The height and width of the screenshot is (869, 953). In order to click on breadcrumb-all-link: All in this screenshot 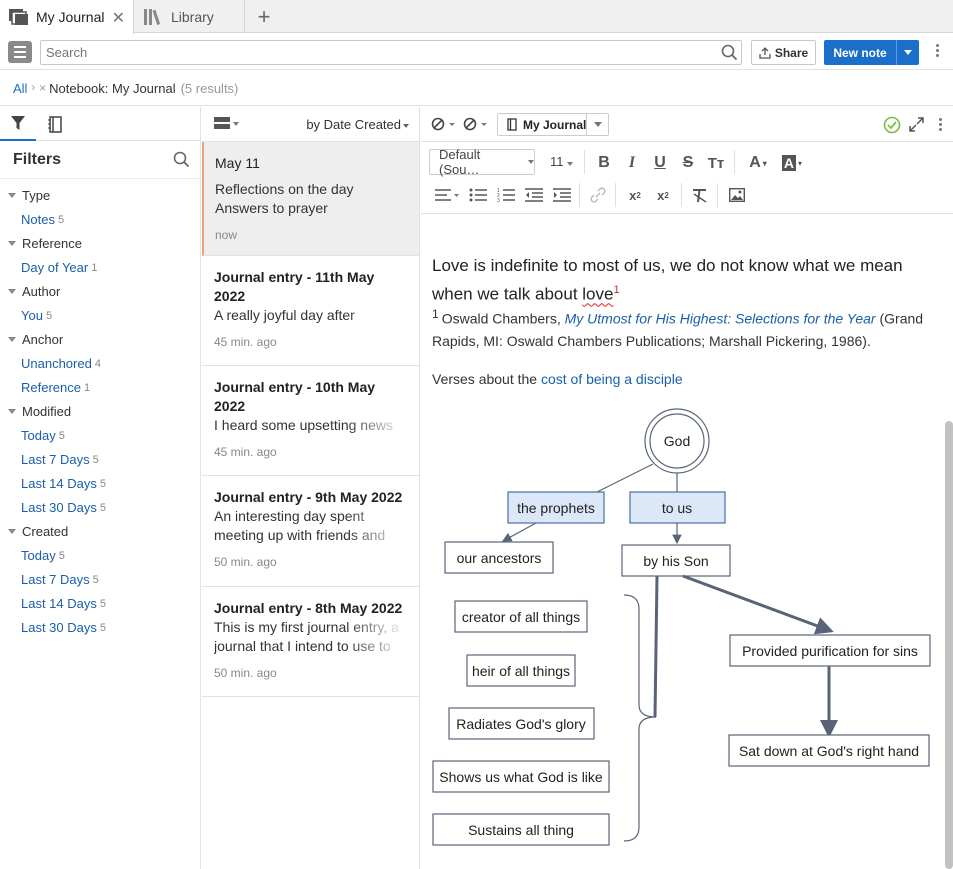, I will do `click(20, 88)`.